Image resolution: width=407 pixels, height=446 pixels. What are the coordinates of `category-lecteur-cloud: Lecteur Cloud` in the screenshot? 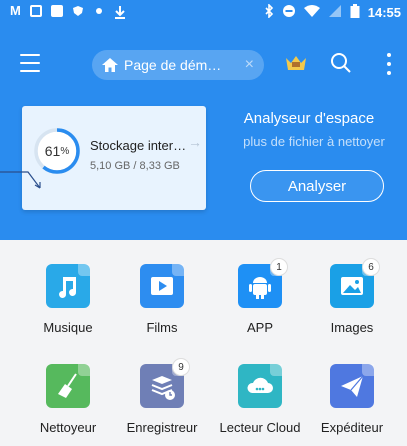 It's located at (260, 399).